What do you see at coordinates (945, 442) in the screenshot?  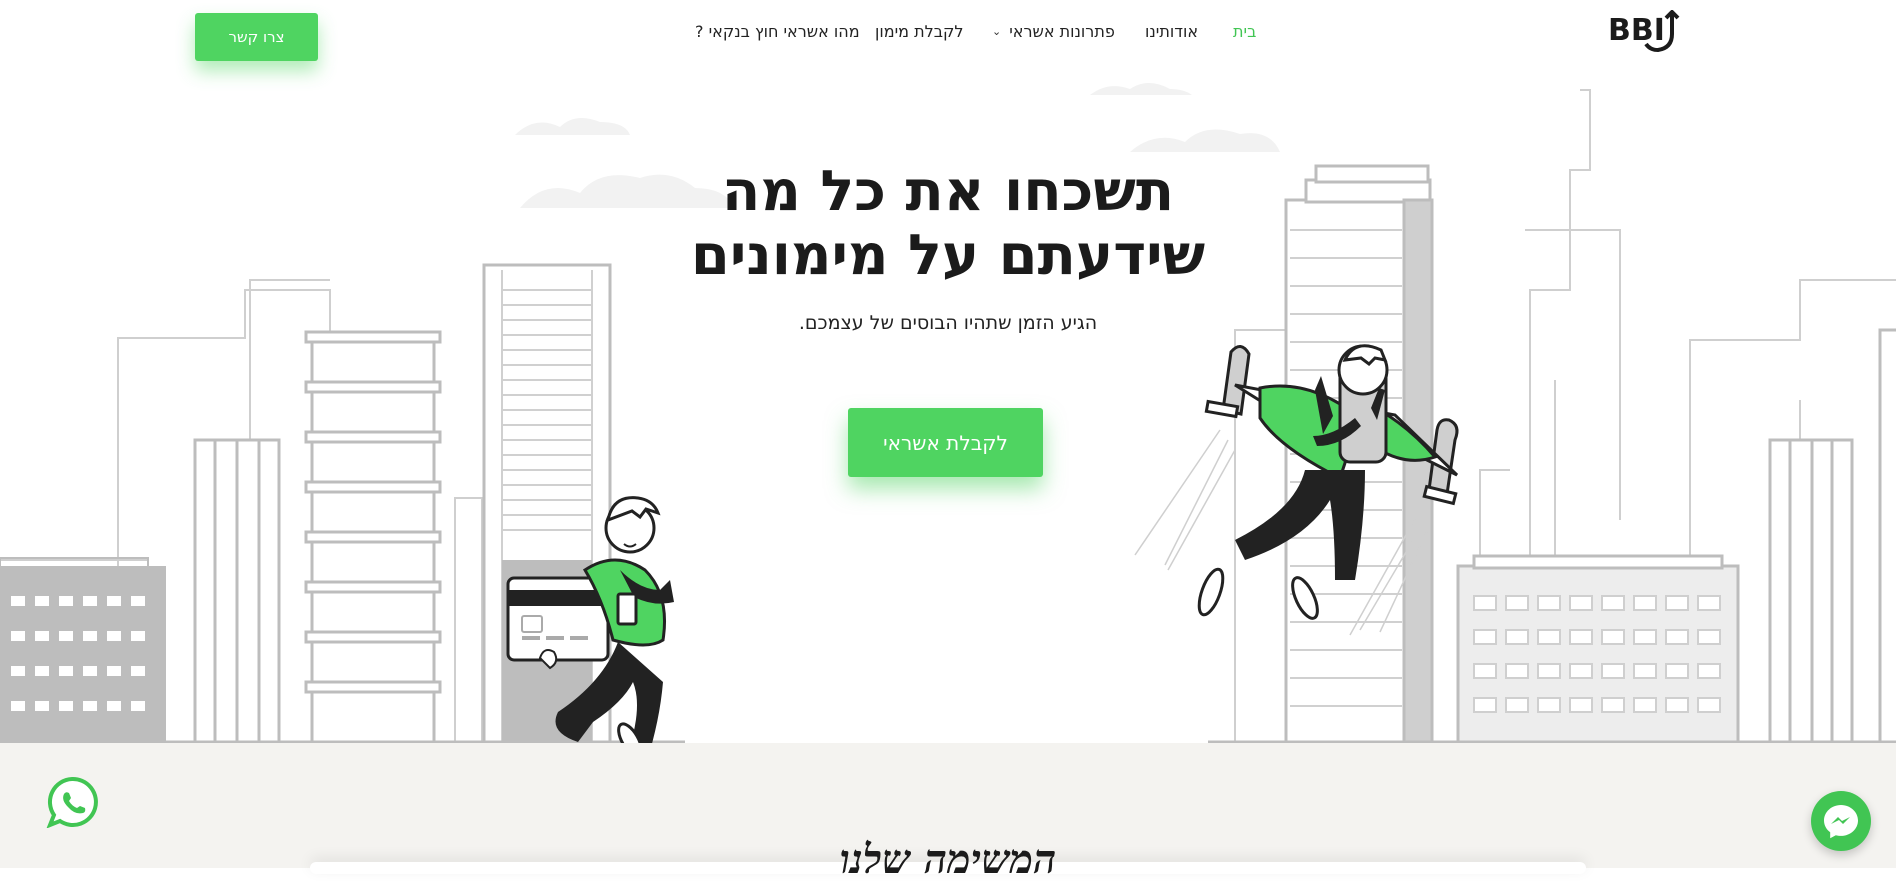 I see `get-credit-button: לקבלת אשראי` at bounding box center [945, 442].